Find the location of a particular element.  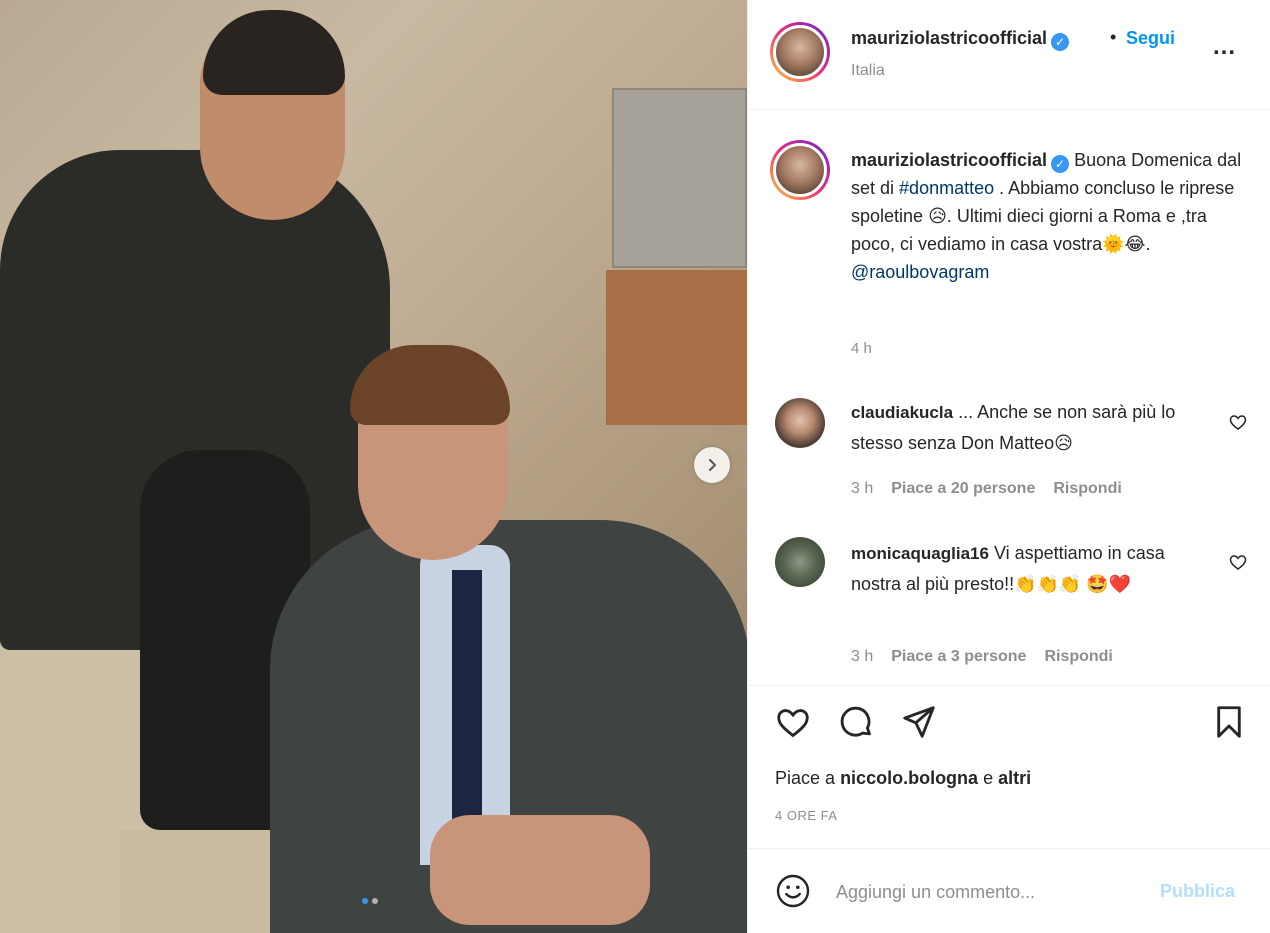

heart-icon is located at coordinates (793, 722).